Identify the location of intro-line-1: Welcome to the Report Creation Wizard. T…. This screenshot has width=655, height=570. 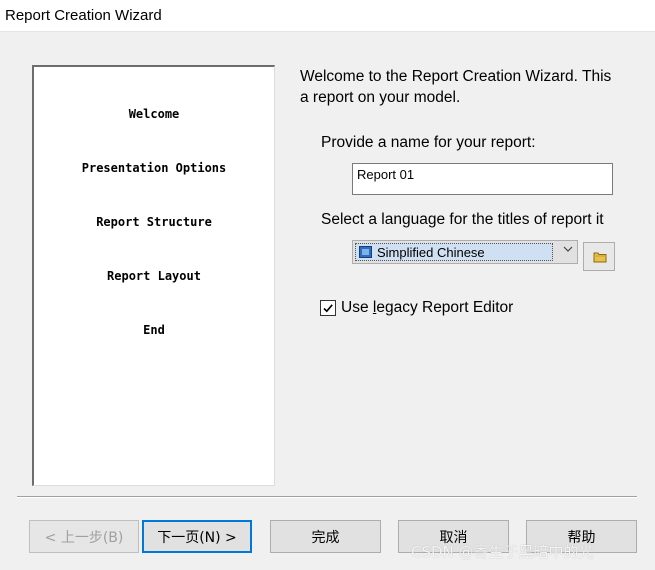
(456, 76).